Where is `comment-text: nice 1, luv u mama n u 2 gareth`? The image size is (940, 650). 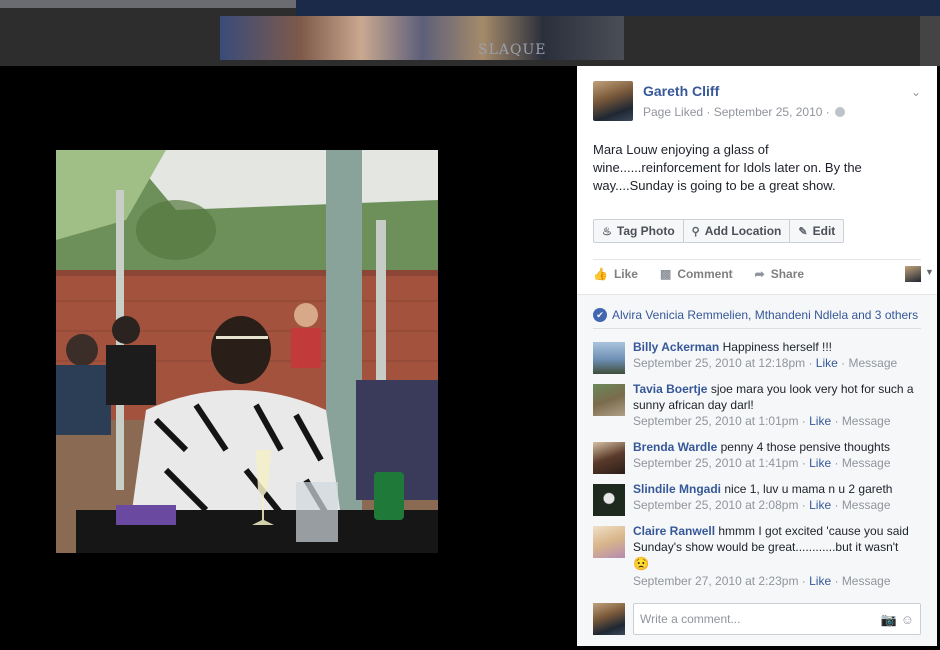 comment-text: nice 1, luv u mama n u 2 gareth is located at coordinates (808, 489).